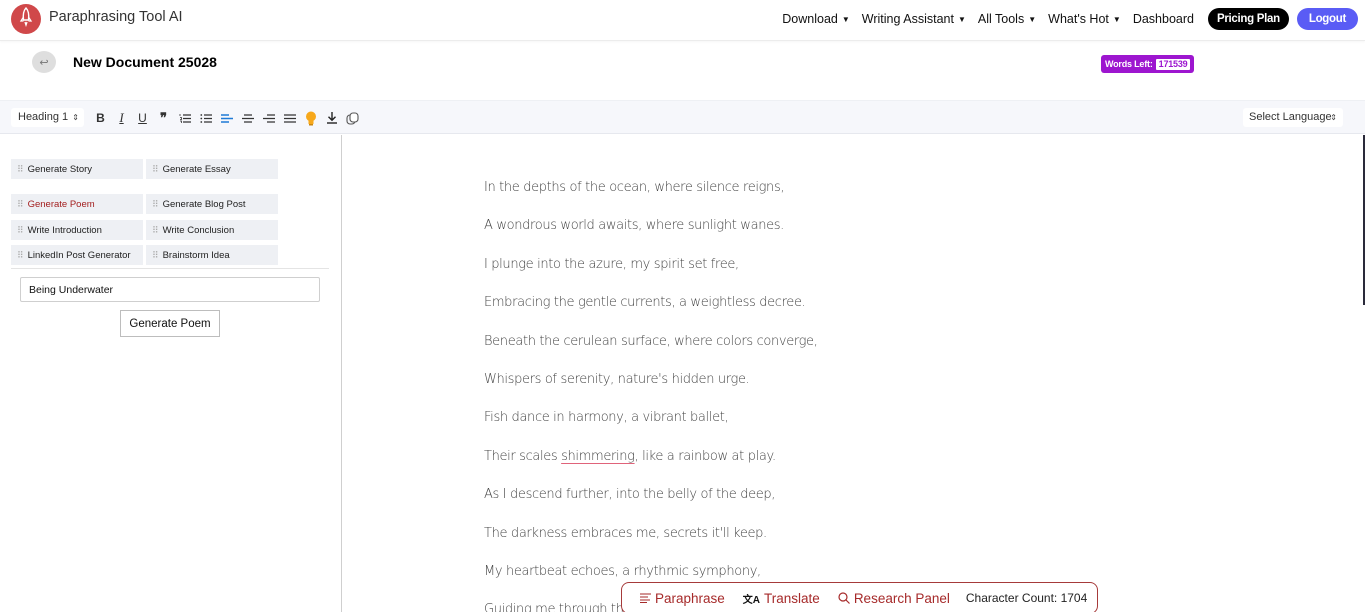 The width and height of the screenshot is (1365, 612). What do you see at coordinates (907, 18) in the screenshot?
I see `nav-label: Writing Assistant` at bounding box center [907, 18].